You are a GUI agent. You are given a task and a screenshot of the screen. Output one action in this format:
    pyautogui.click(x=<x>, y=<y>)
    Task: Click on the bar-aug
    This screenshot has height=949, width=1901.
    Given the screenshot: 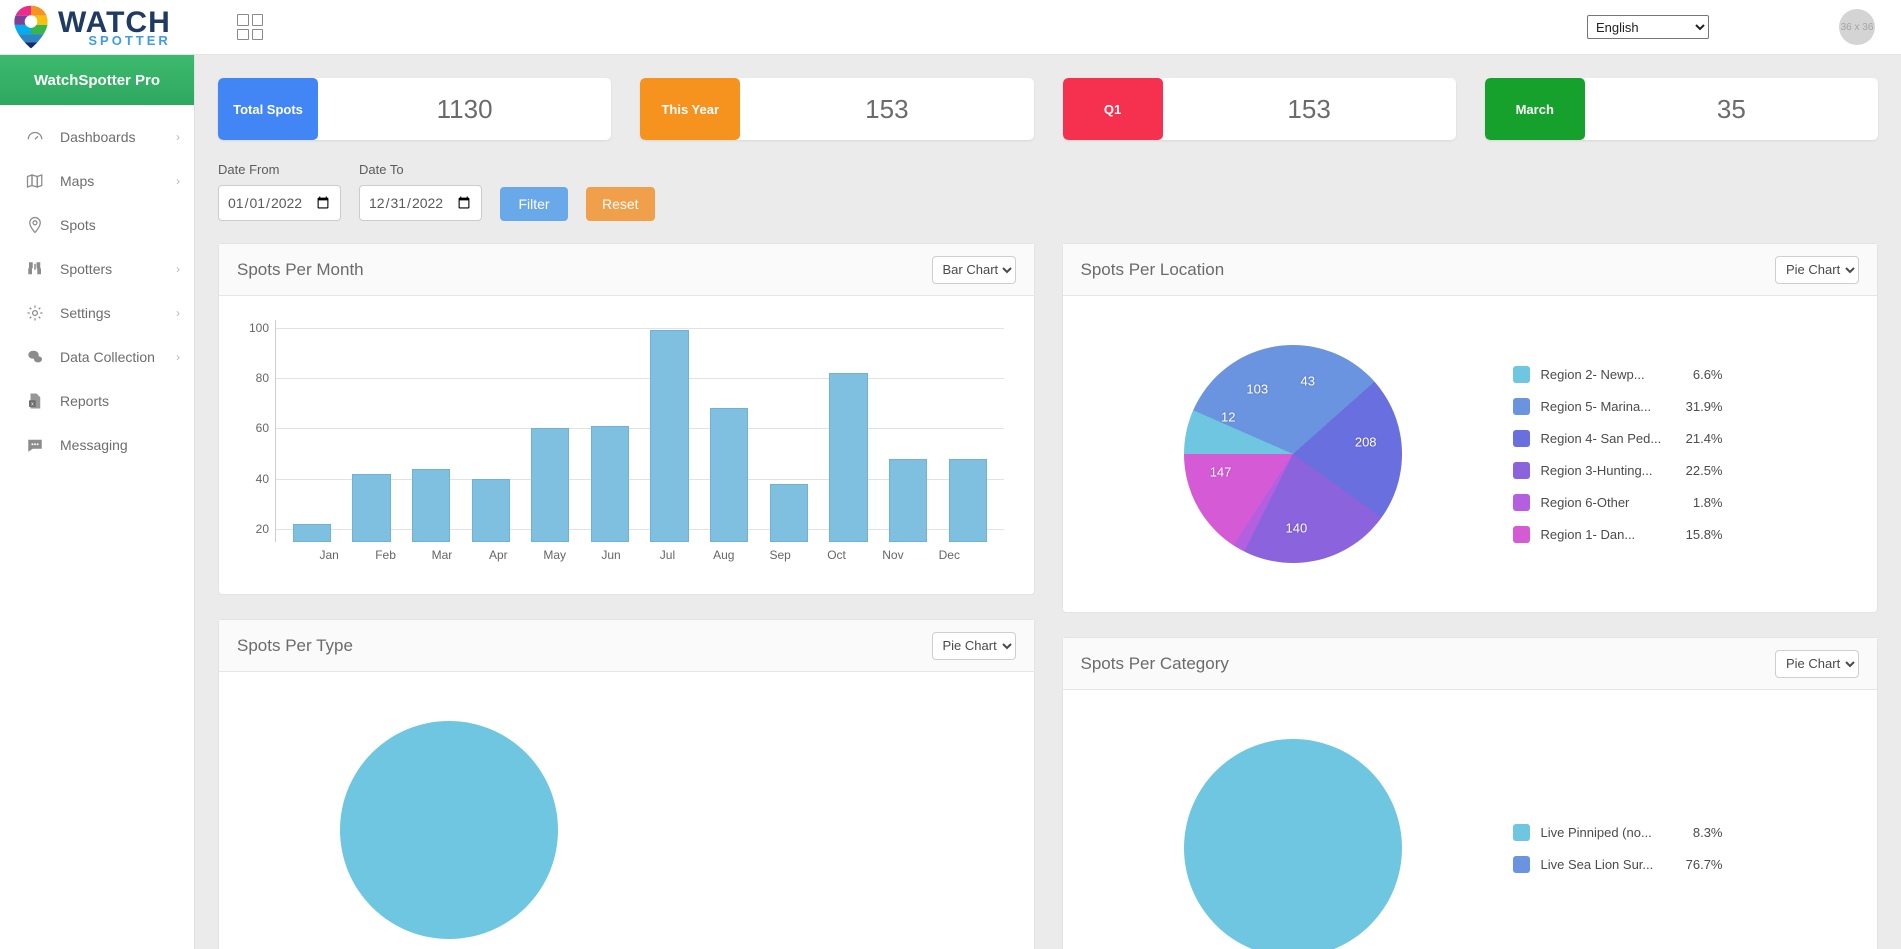 What is the action you would take?
    pyautogui.click(x=729, y=475)
    